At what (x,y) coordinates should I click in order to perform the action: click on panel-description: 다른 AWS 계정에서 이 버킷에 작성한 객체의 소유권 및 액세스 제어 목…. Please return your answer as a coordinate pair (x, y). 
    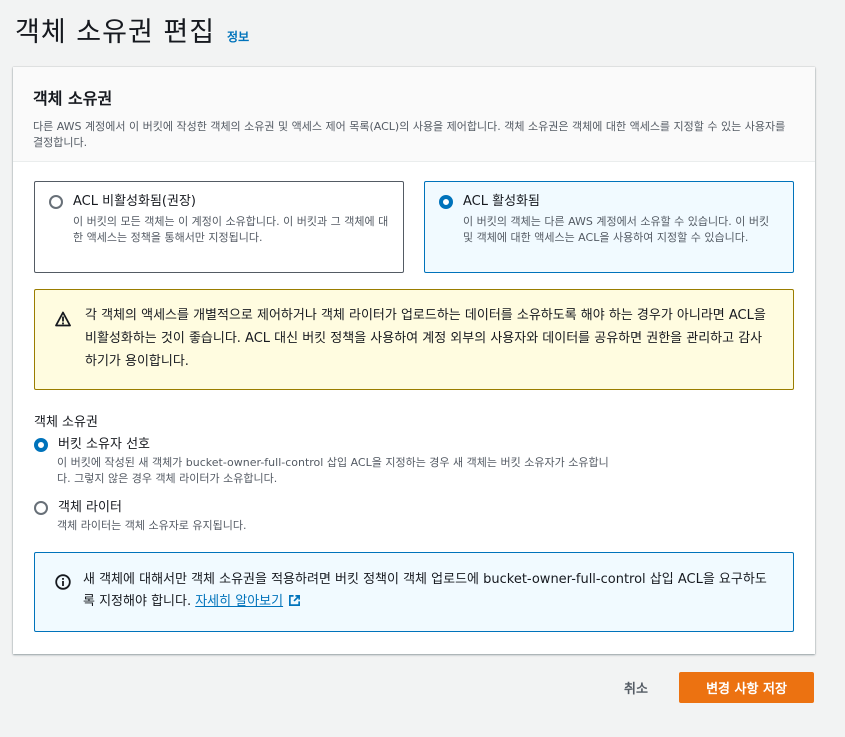
    Looking at the image, I should click on (409, 134).